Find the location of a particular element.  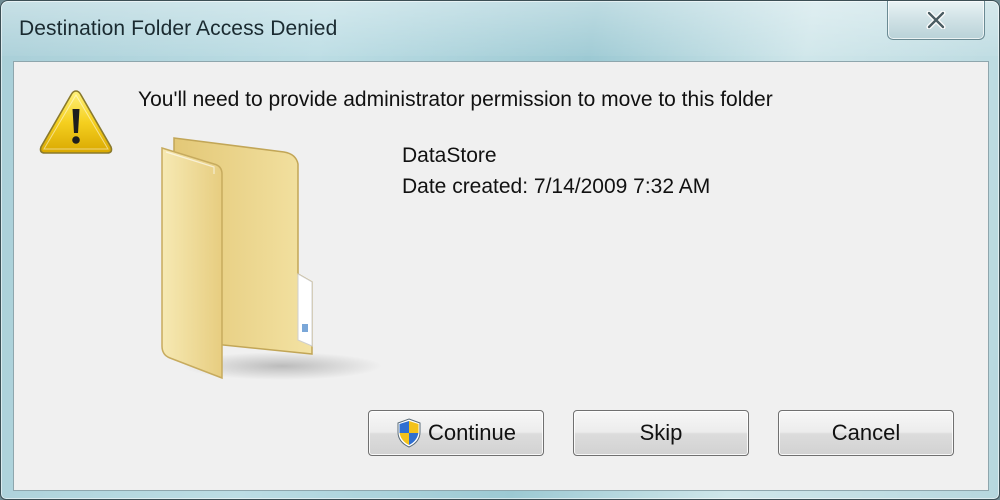

cancel-button: Cancel is located at coordinates (866, 433).